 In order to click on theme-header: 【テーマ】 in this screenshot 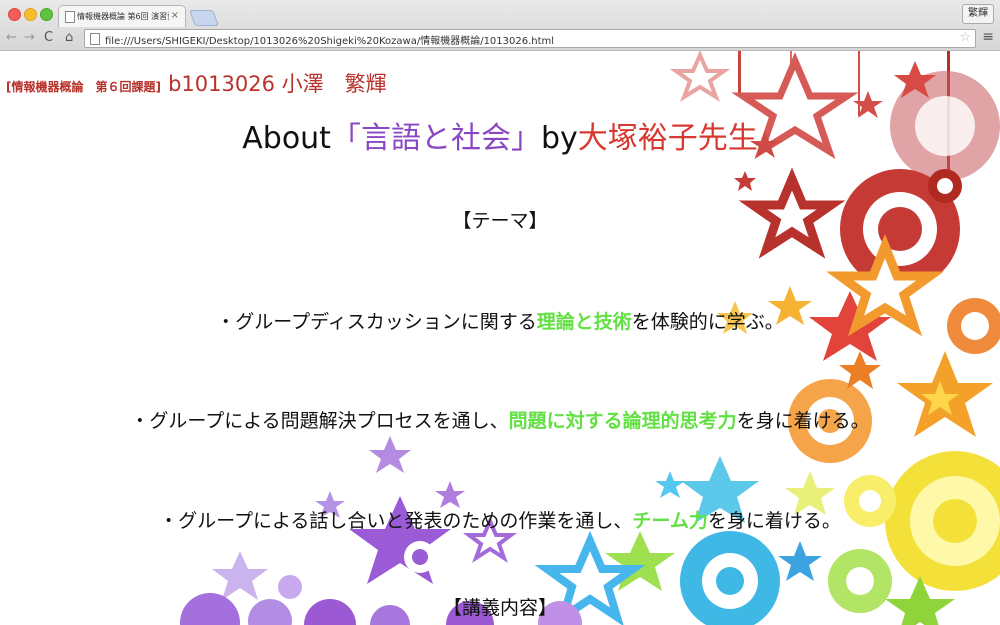, I will do `click(500, 221)`.